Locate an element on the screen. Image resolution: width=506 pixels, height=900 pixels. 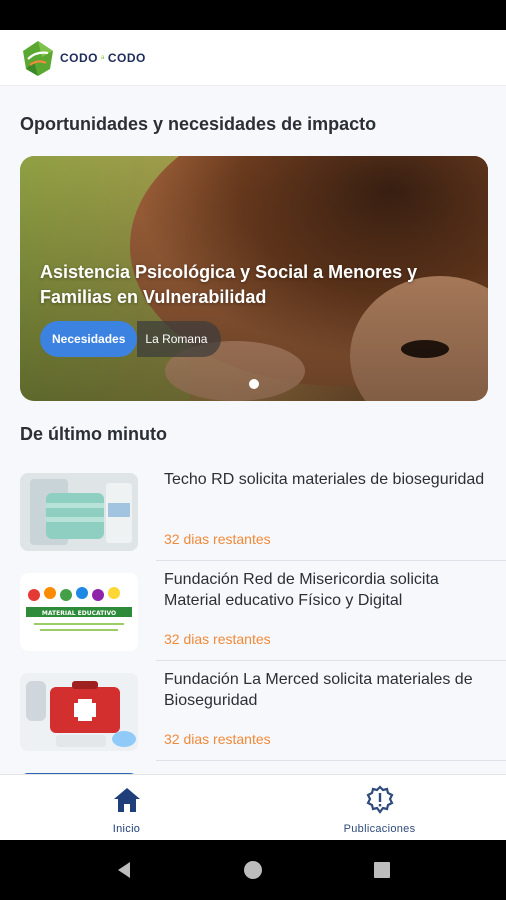
codo-a-codo-logo-icon is located at coordinates (38, 58).